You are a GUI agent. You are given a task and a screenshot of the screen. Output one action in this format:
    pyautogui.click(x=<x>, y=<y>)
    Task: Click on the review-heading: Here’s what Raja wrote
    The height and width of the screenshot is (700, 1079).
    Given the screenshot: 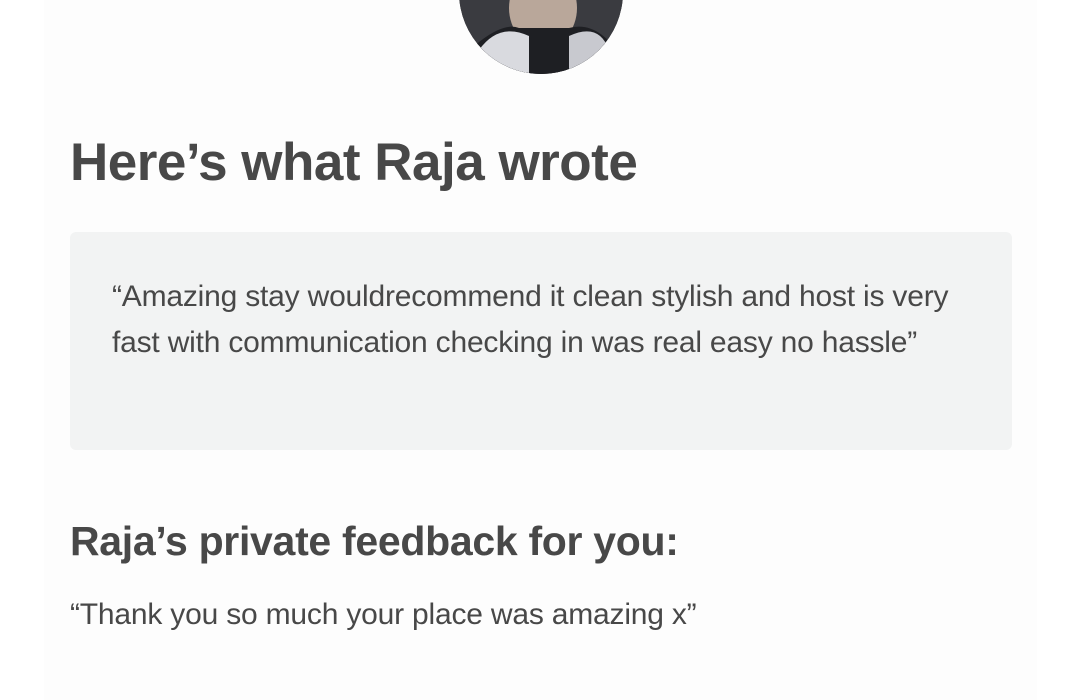 What is the action you would take?
    pyautogui.click(x=354, y=162)
    